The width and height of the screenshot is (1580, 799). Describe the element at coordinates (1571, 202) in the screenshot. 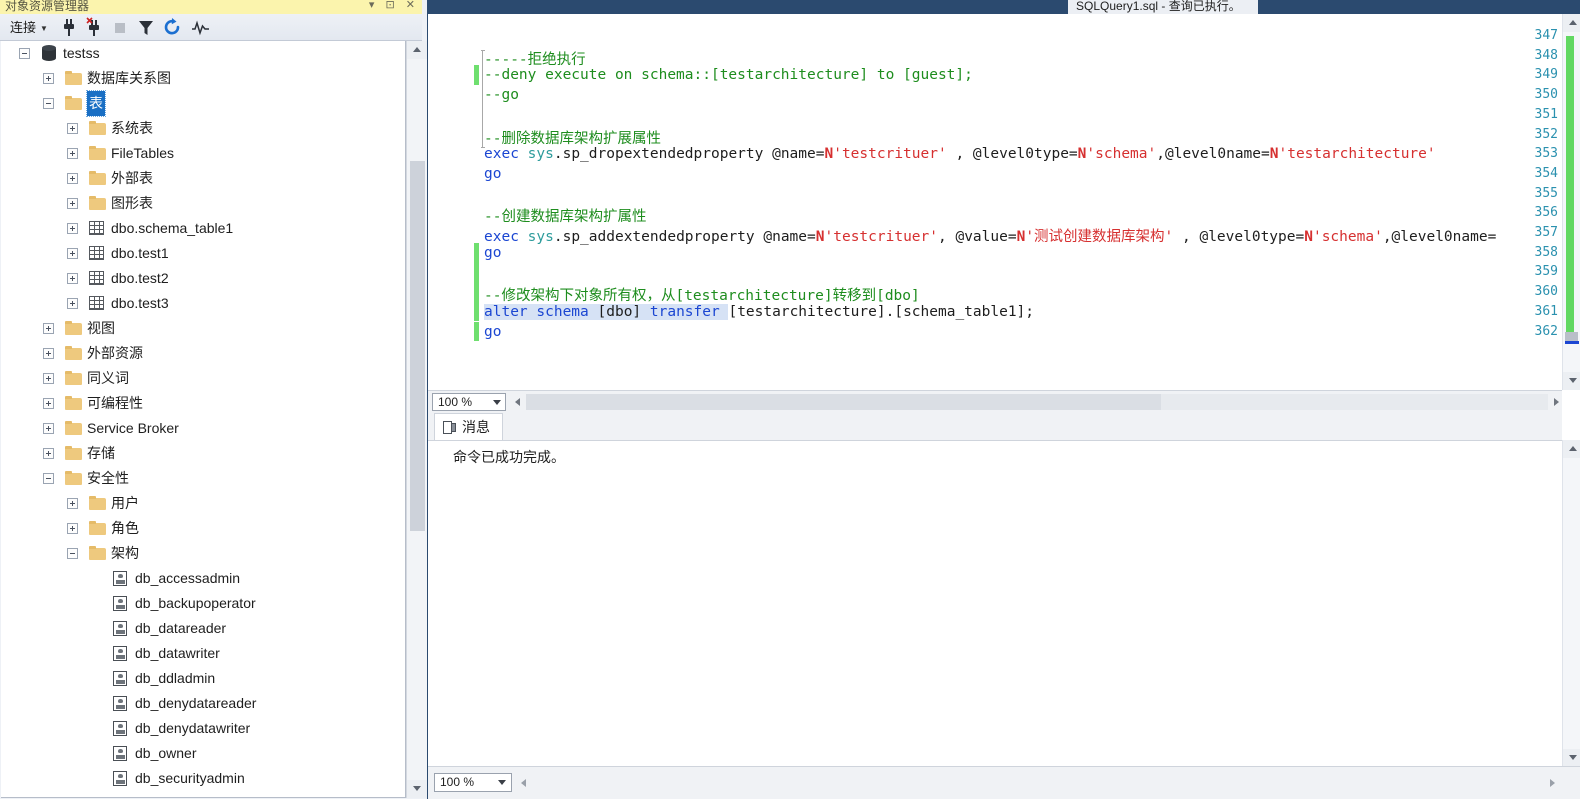

I see `editor-vertical-scrollbar` at that location.